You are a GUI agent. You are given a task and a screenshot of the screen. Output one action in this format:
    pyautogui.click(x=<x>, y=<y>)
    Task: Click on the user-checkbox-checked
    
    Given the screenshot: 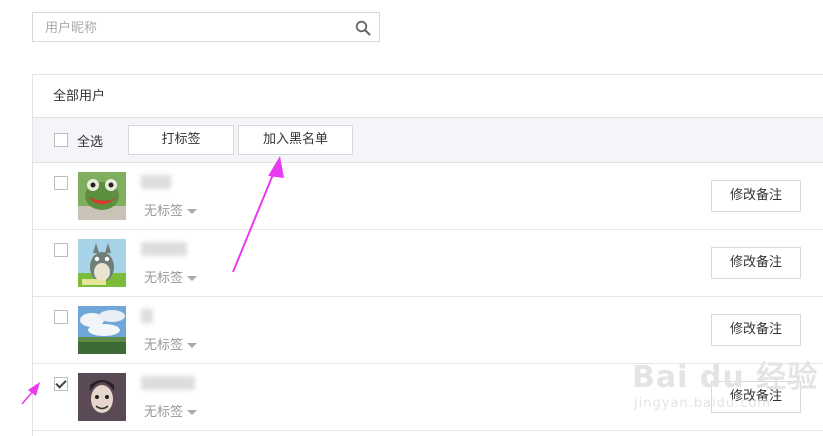 What is the action you would take?
    pyautogui.click(x=61, y=384)
    